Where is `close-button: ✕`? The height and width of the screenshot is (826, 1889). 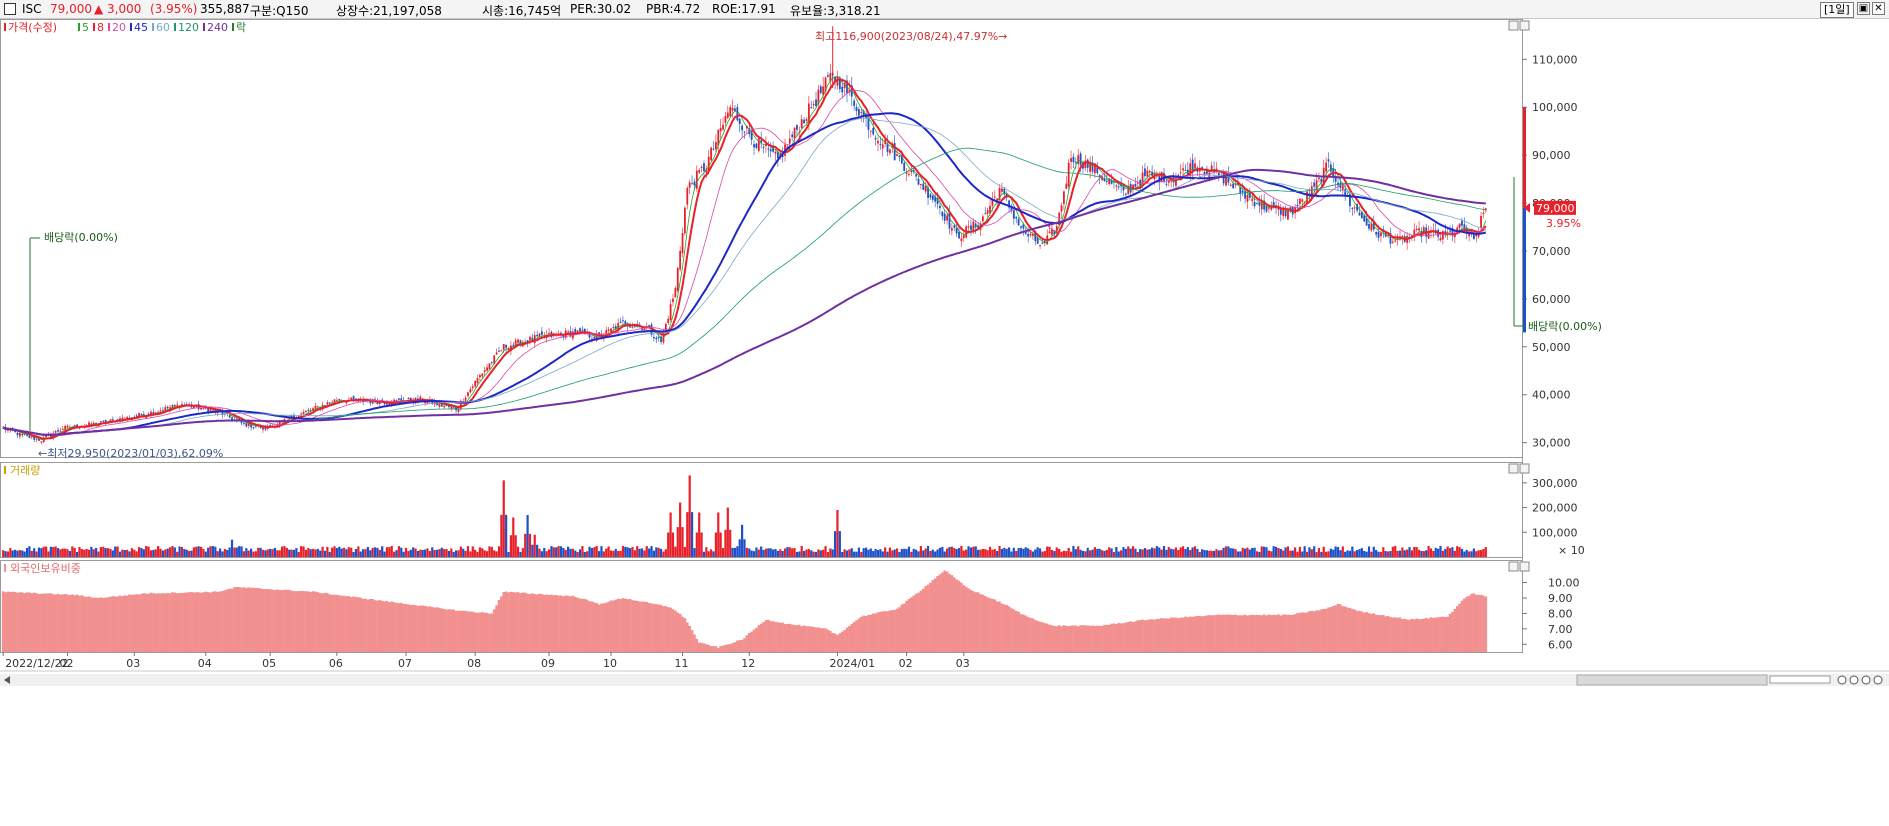 close-button: ✕ is located at coordinates (1878, 8).